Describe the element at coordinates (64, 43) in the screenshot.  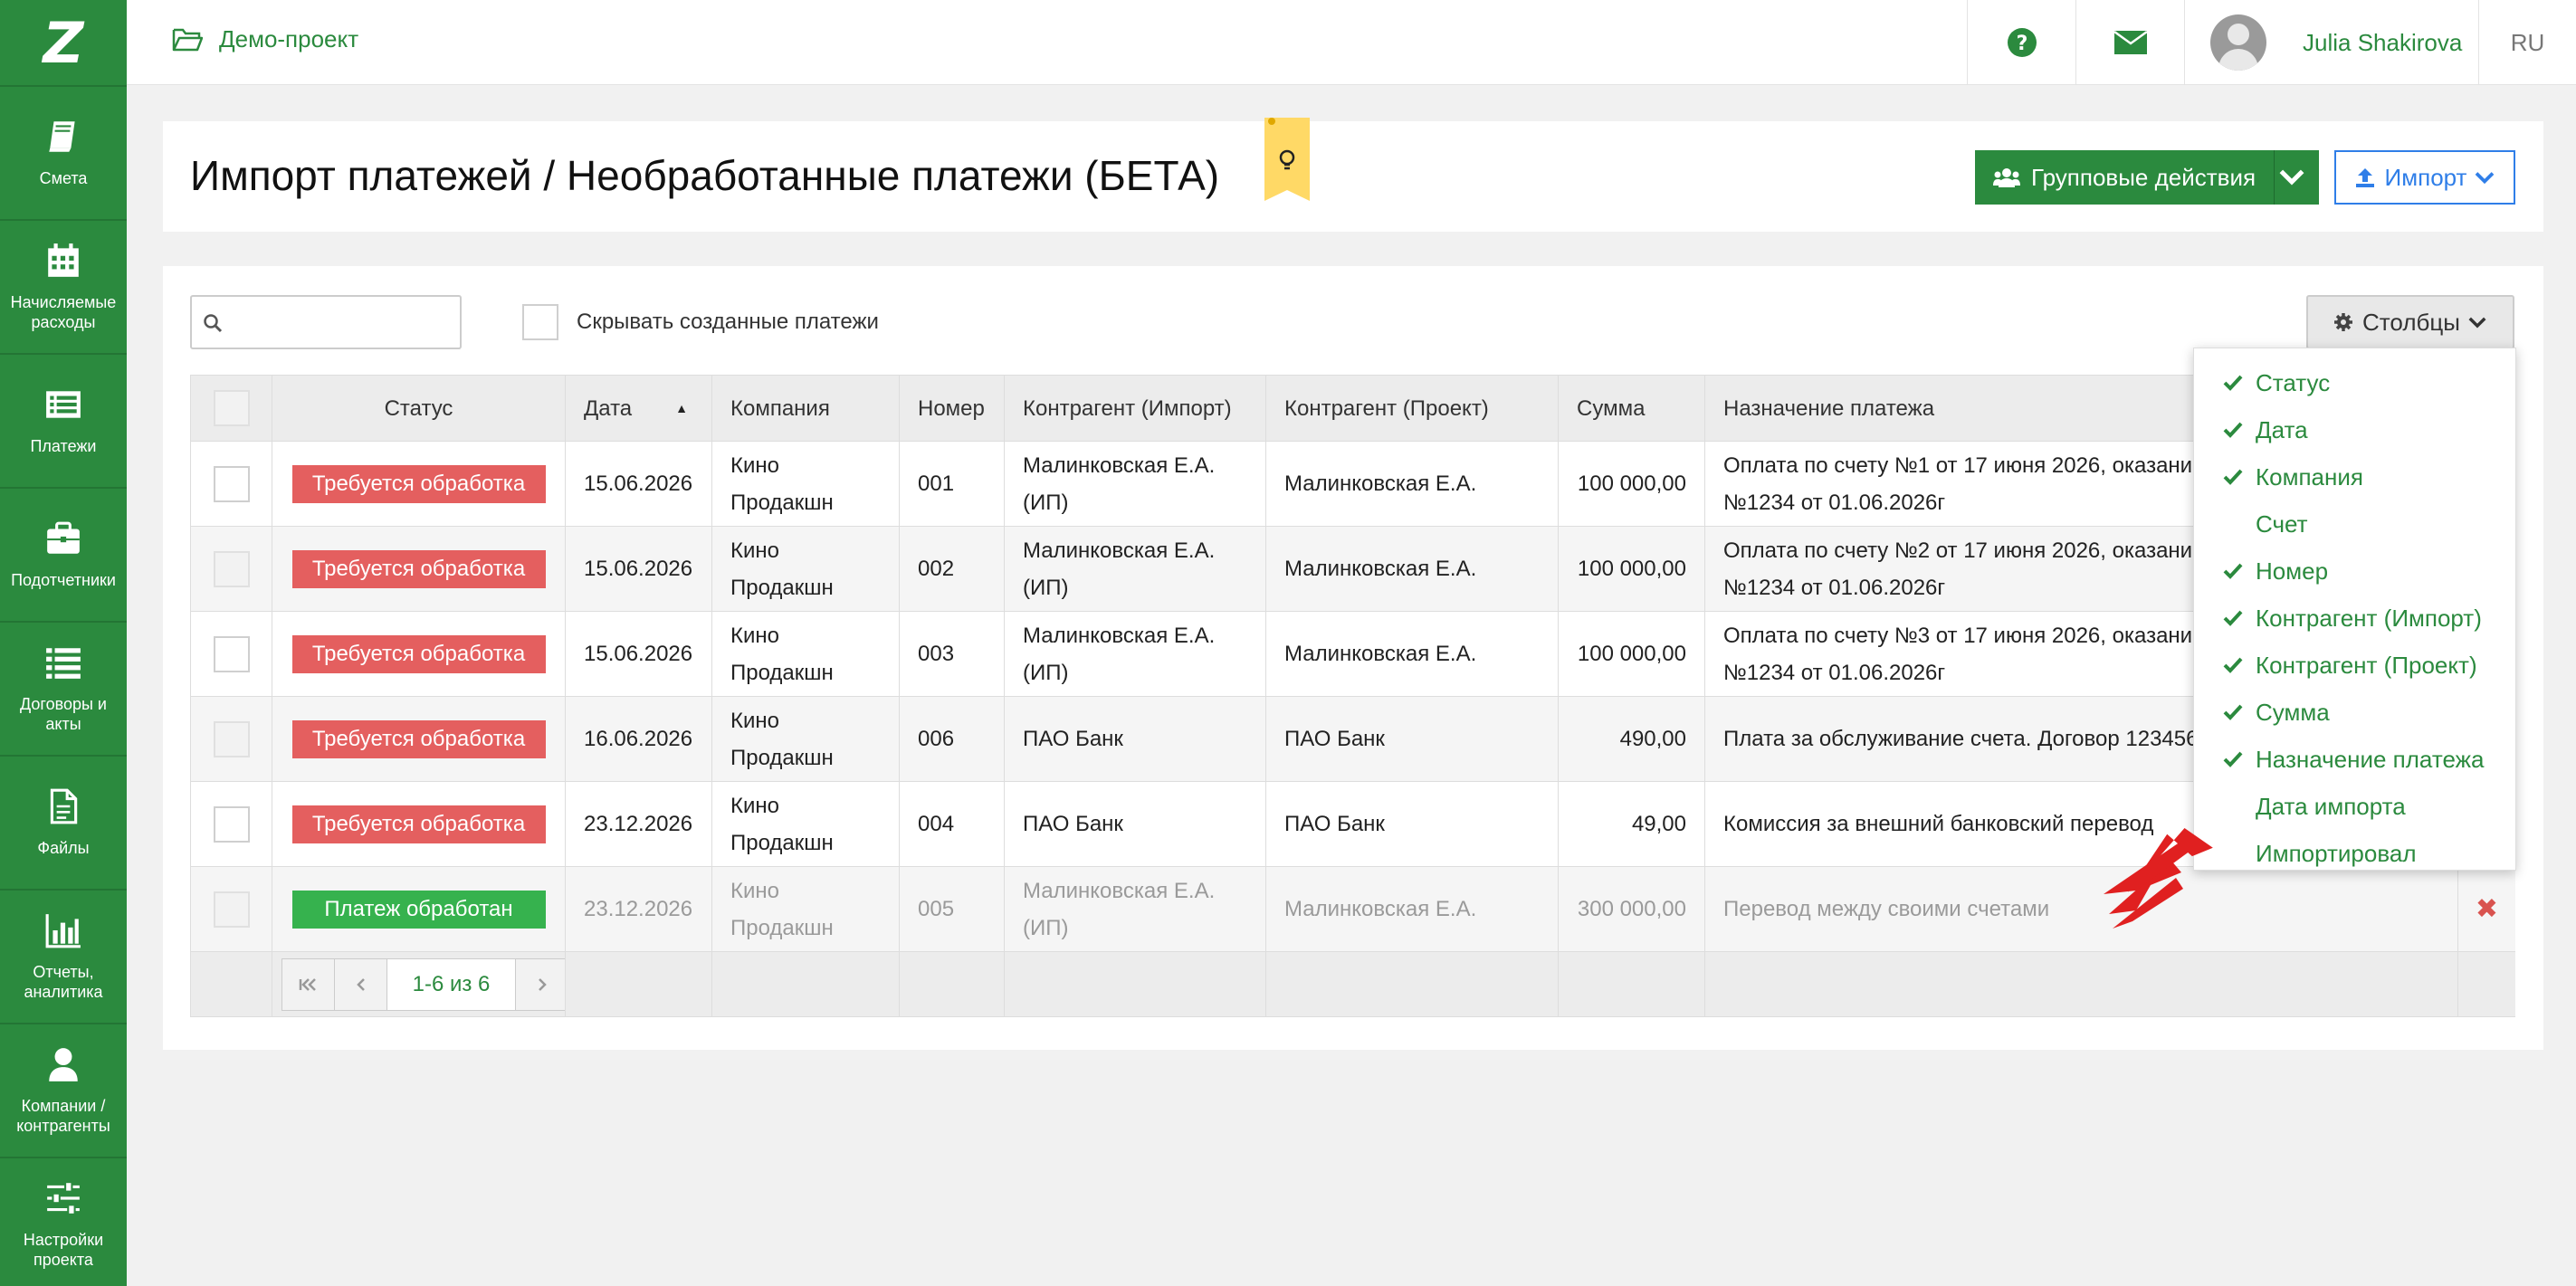
I see `app-logo: Z` at that location.